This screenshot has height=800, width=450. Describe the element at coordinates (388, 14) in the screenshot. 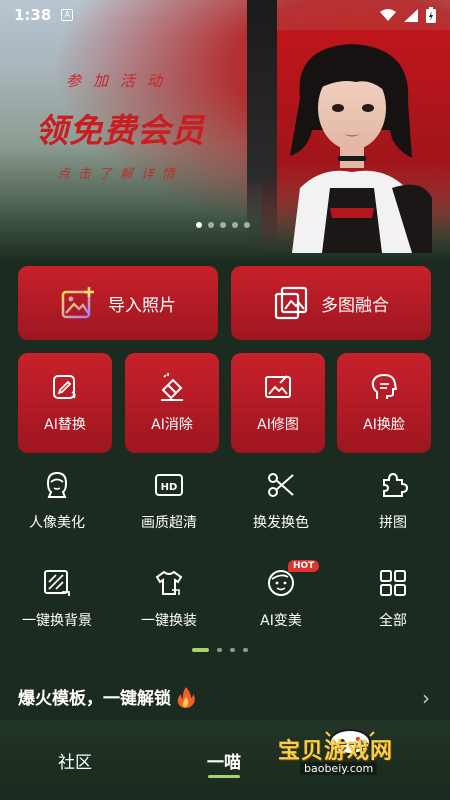

I see `wifi-icon` at that location.